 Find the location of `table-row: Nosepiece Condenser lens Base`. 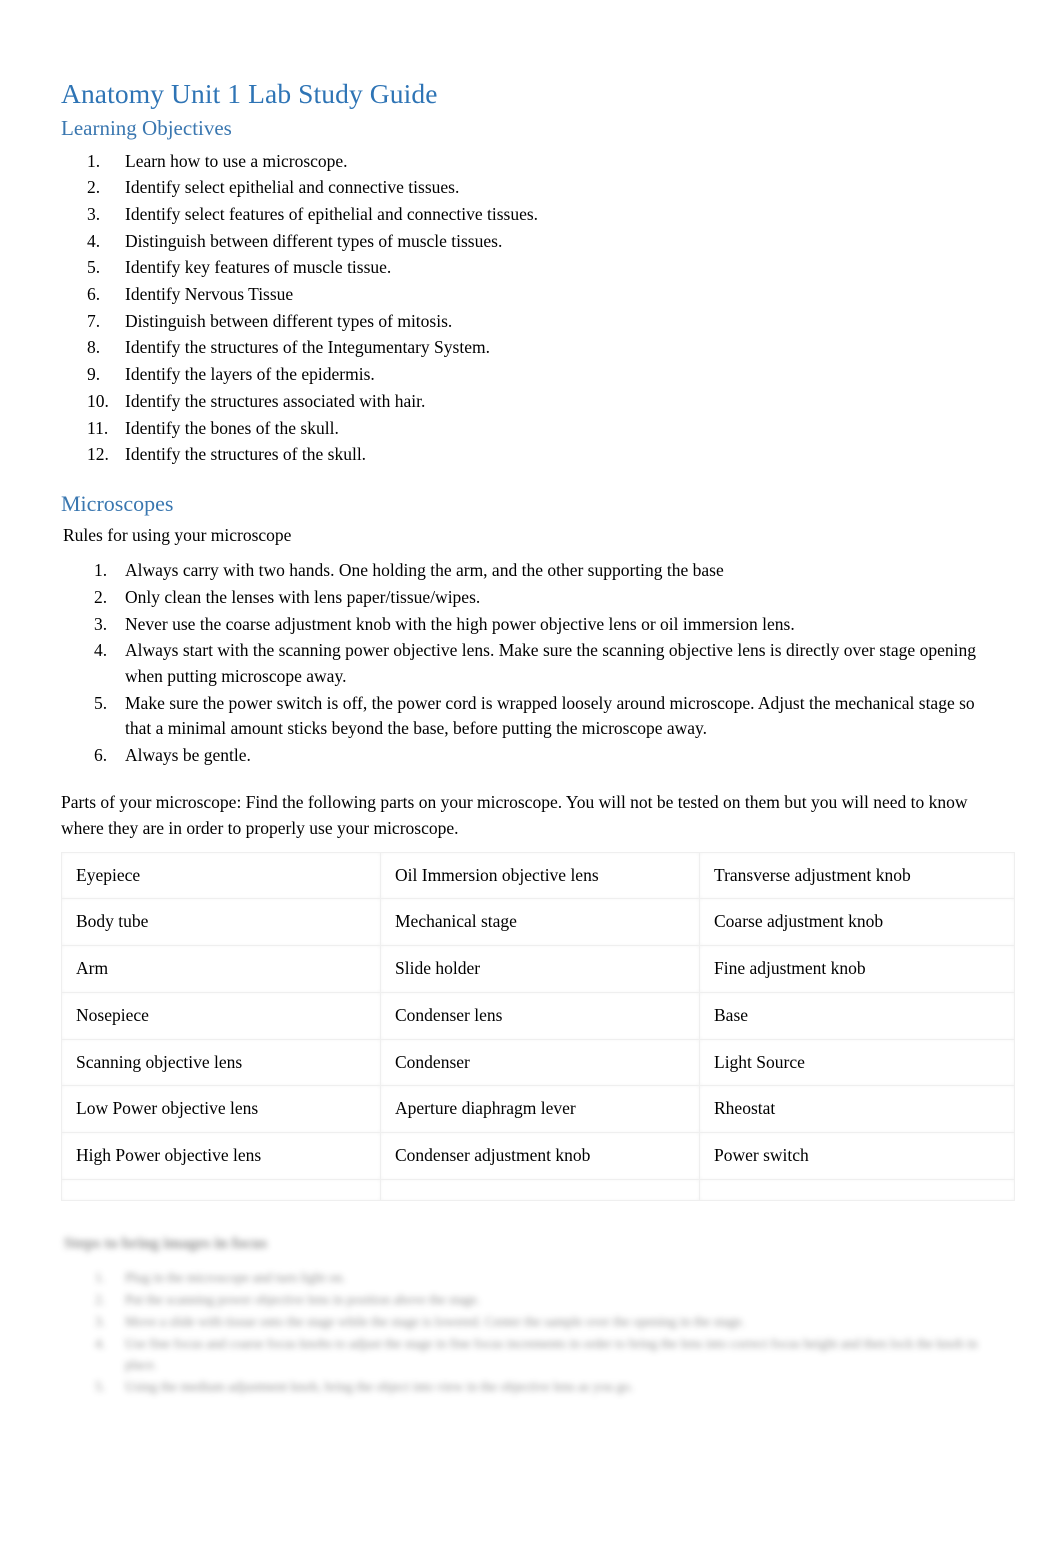

table-row: Nosepiece Condenser lens Base is located at coordinates (538, 1015).